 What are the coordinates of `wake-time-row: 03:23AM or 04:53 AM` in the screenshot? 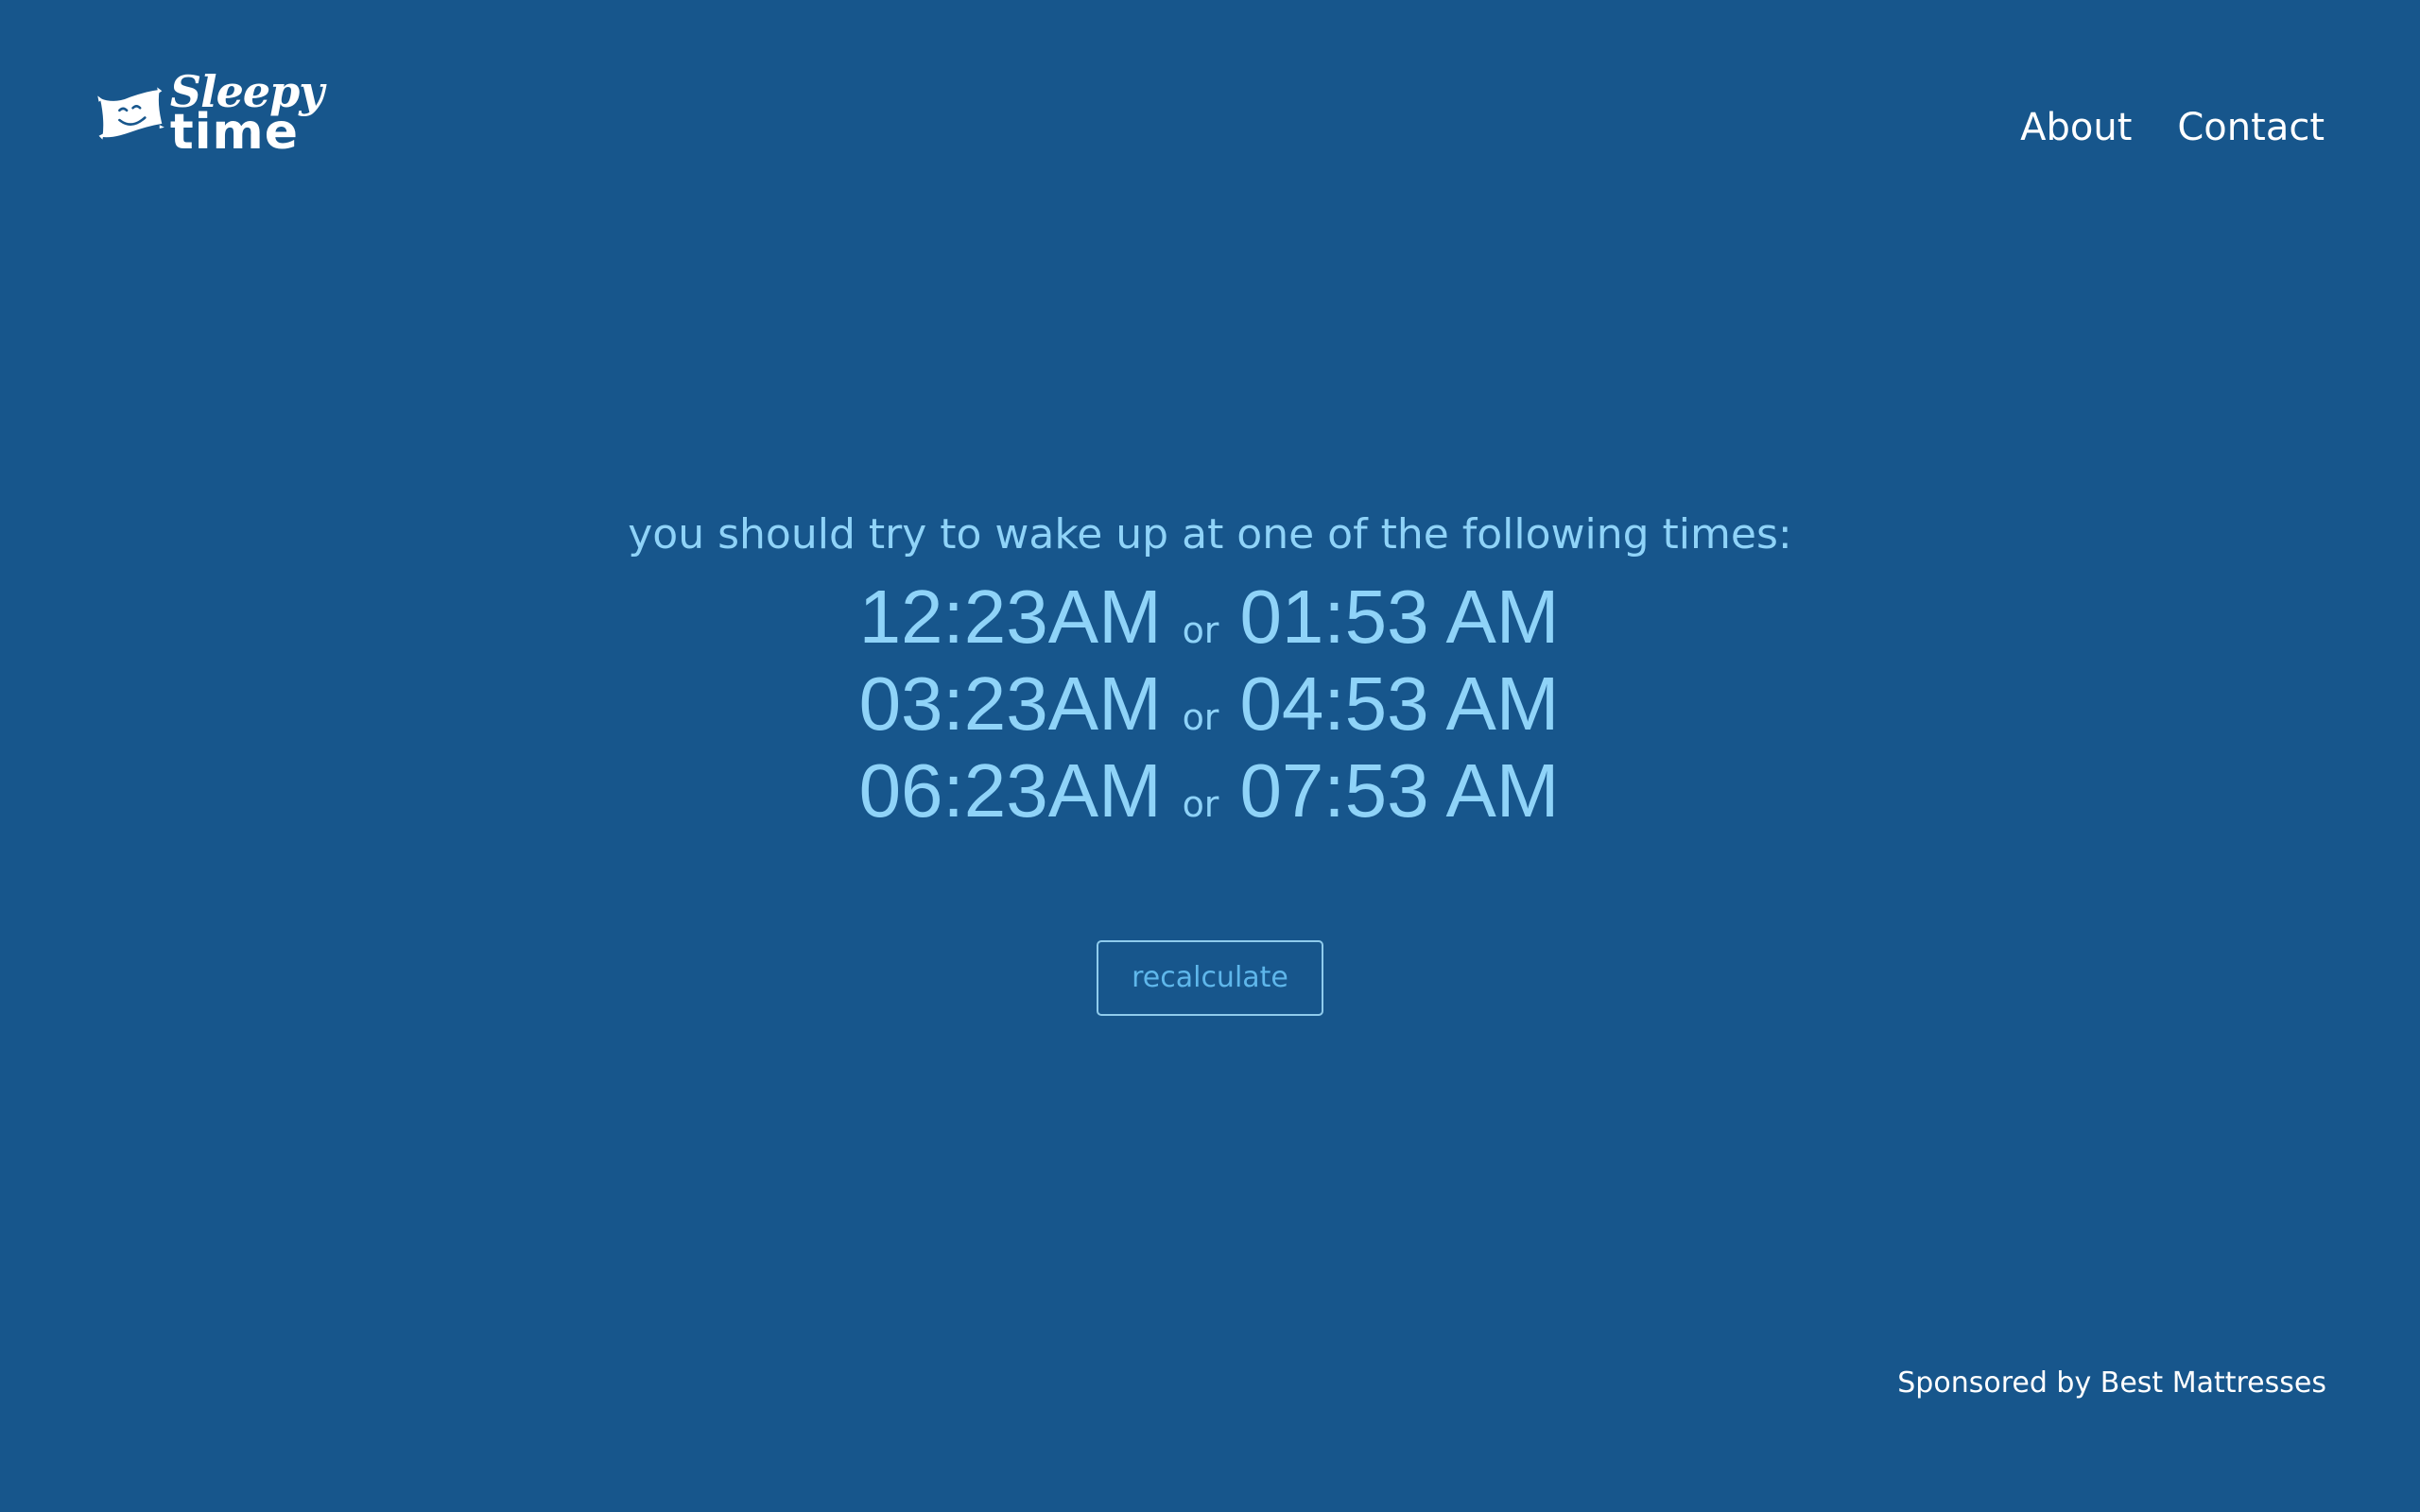 It's located at (1210, 704).